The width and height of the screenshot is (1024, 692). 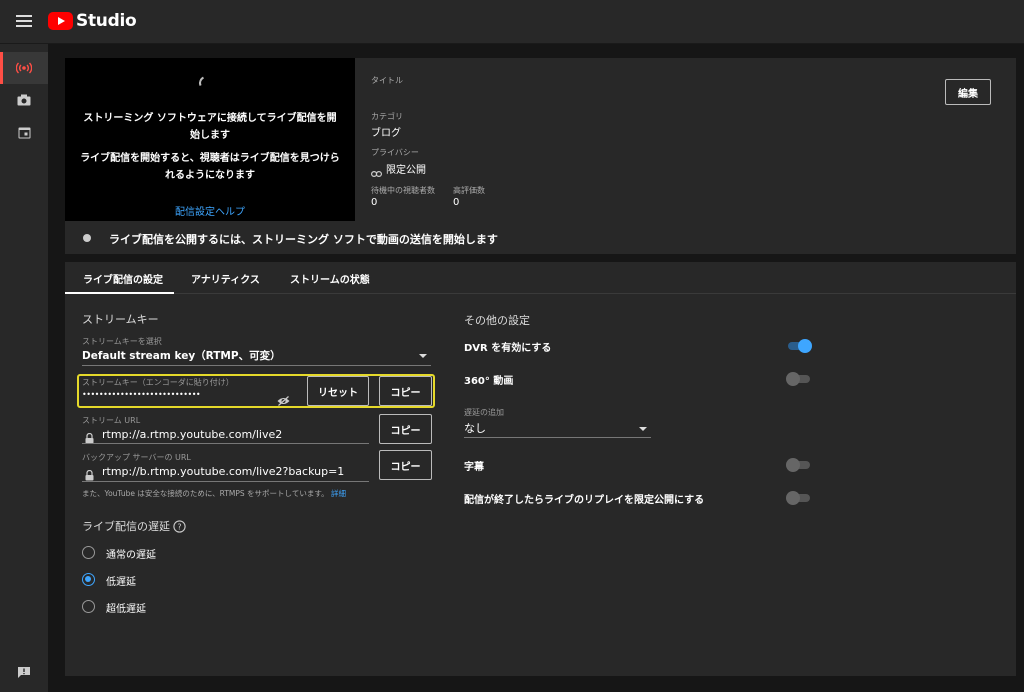 I want to click on category-value: ブログ, so click(x=386, y=133).